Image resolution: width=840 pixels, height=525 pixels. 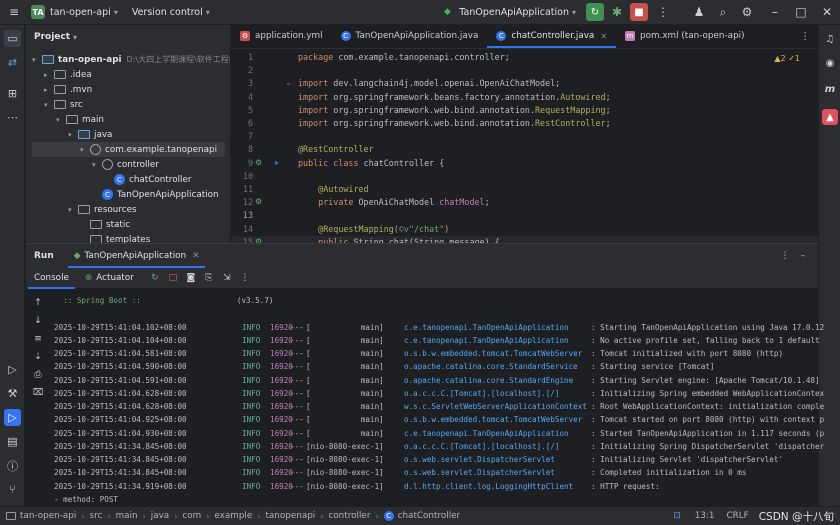 What do you see at coordinates (617, 12) in the screenshot?
I see `debug-icon: ✱` at bounding box center [617, 12].